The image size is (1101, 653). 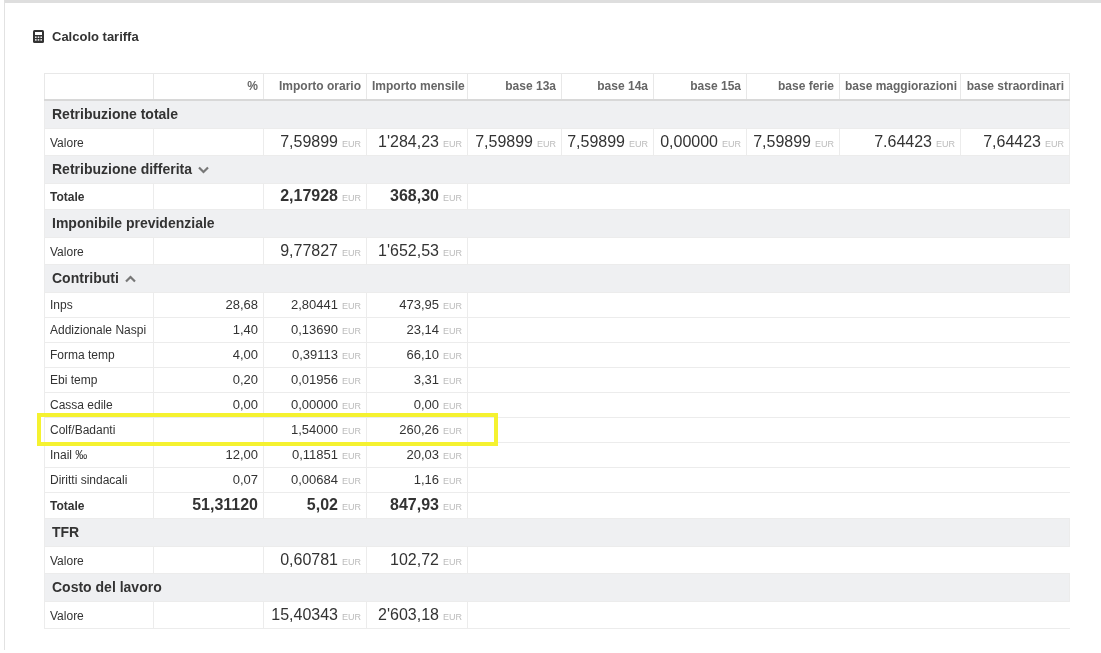 What do you see at coordinates (83, 429) in the screenshot?
I see `row-label: Colf/Badanti` at bounding box center [83, 429].